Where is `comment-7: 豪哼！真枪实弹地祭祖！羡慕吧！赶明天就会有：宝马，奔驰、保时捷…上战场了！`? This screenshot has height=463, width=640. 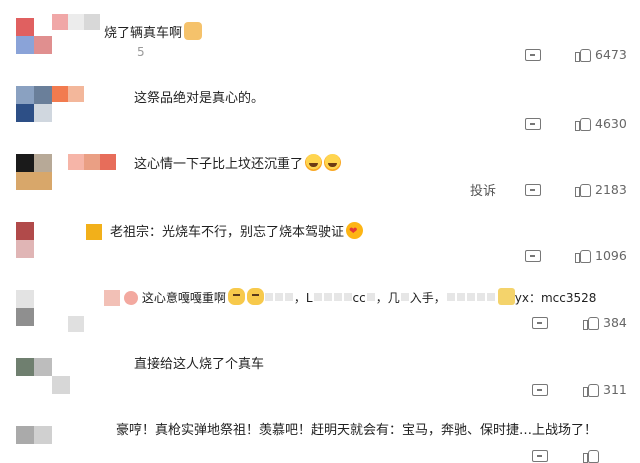
comment-7: 豪哼！真枪实弹地祭祖！羡慕吧！赶明天就会有：宝马，奔驰、保时捷…上战场了！ is located at coordinates (320, 441).